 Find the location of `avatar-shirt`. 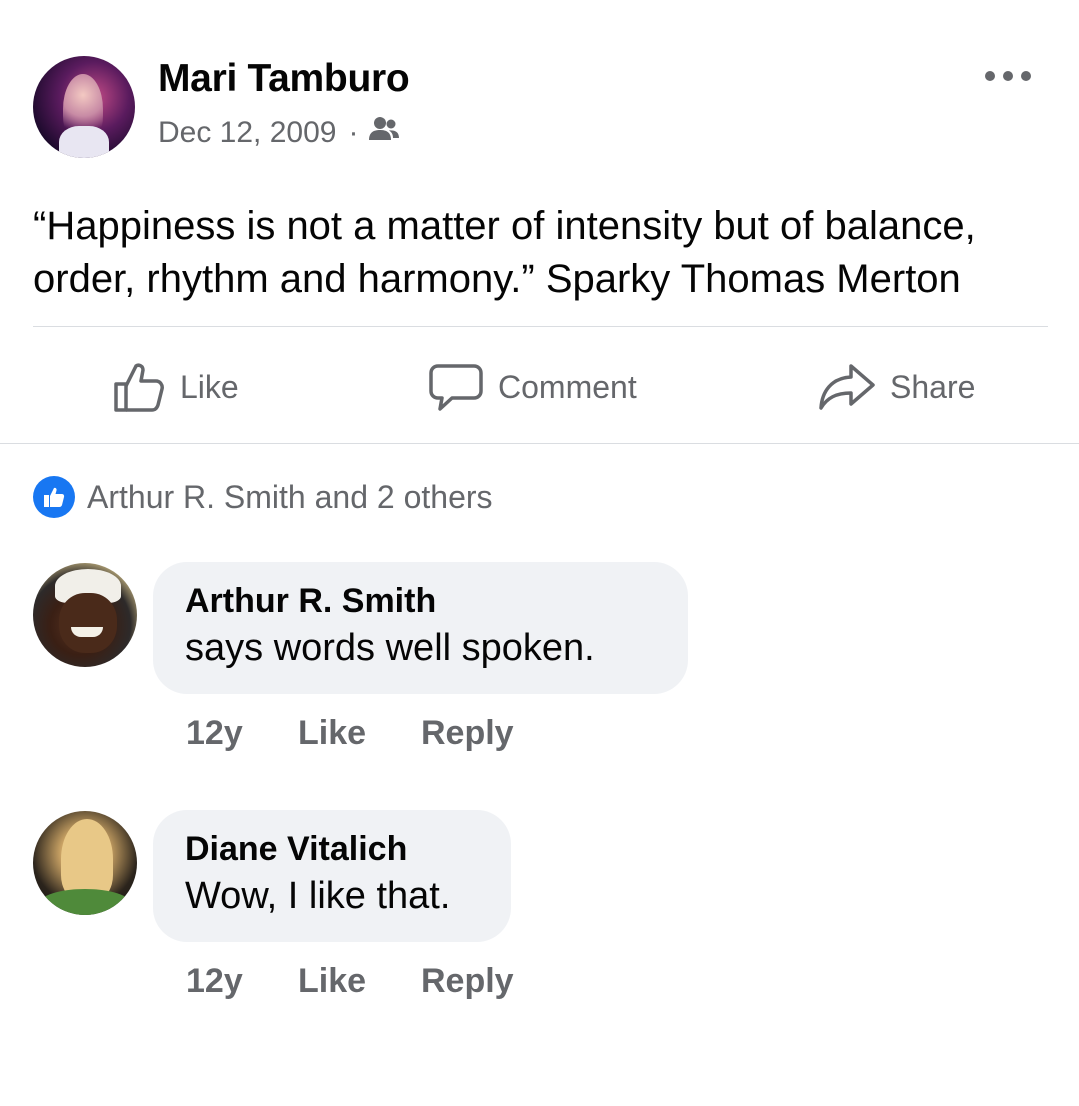

avatar-shirt is located at coordinates (84, 142).